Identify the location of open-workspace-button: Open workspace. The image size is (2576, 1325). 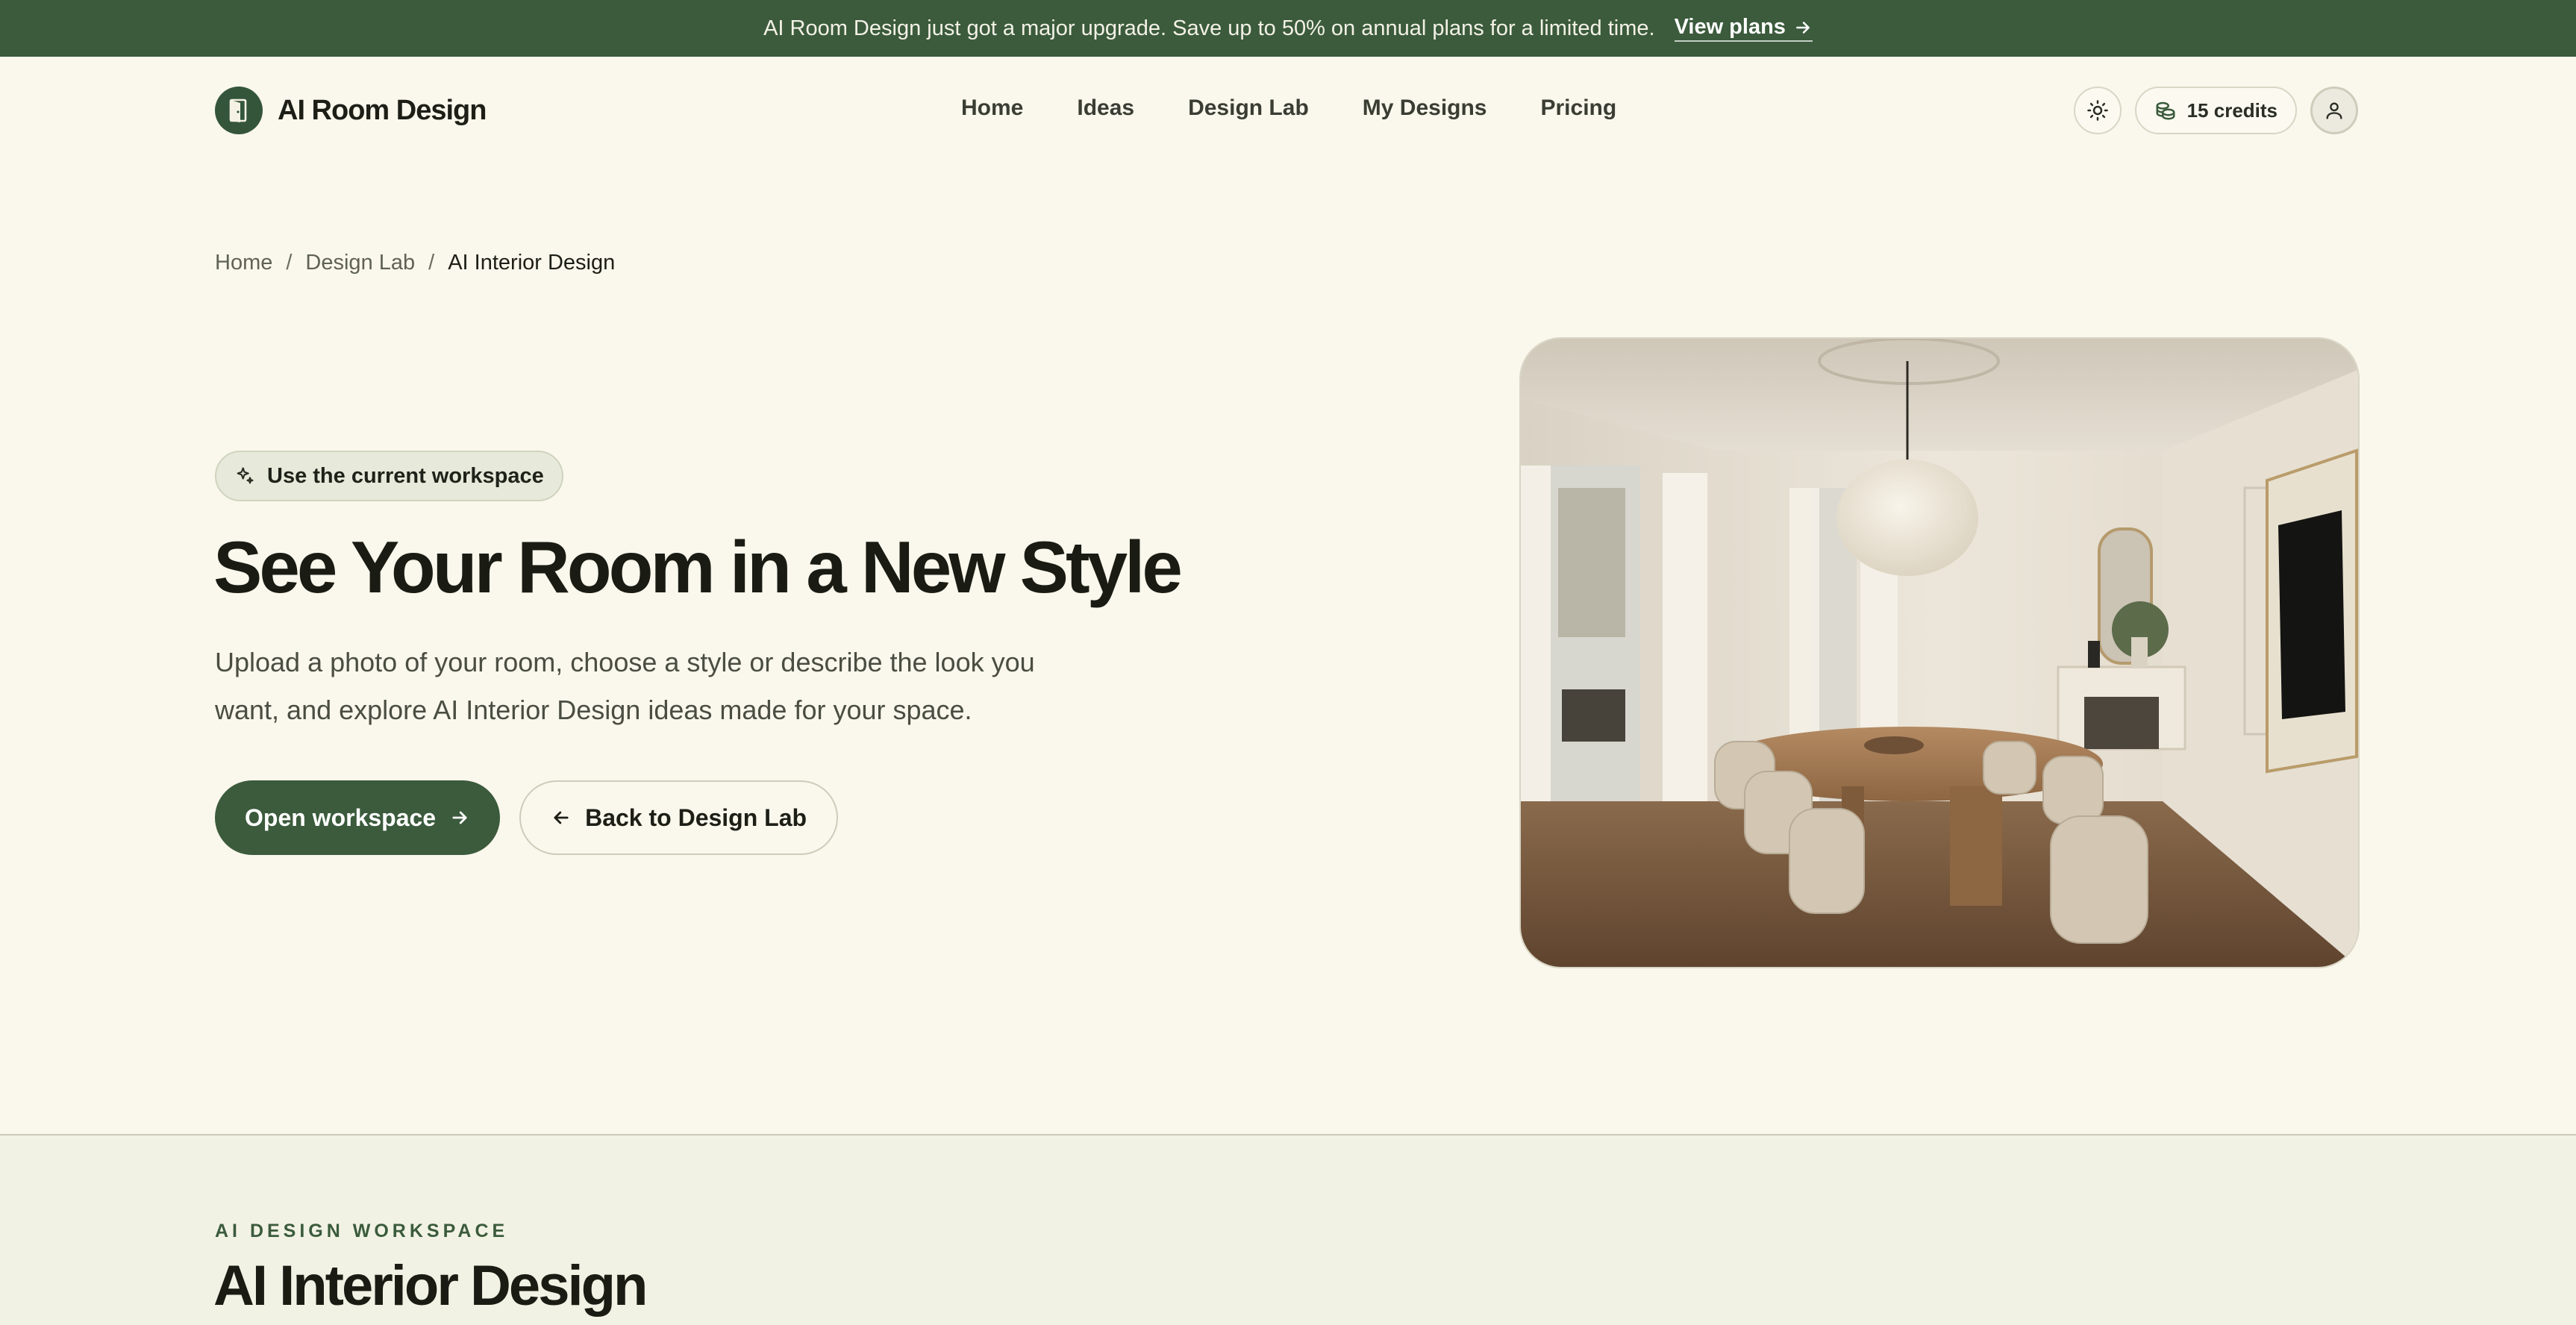
(358, 817).